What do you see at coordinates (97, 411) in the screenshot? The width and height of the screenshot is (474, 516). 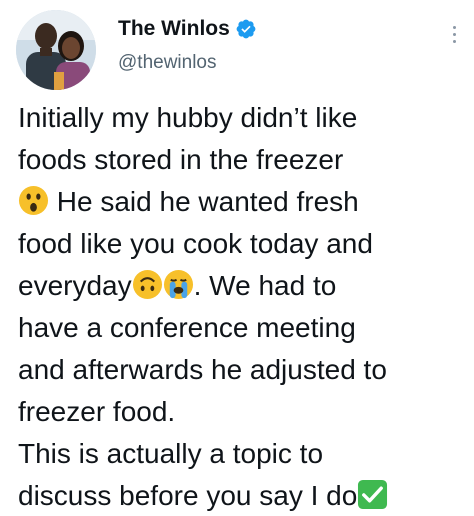 I see `tweet-line: freezer food.` at bounding box center [97, 411].